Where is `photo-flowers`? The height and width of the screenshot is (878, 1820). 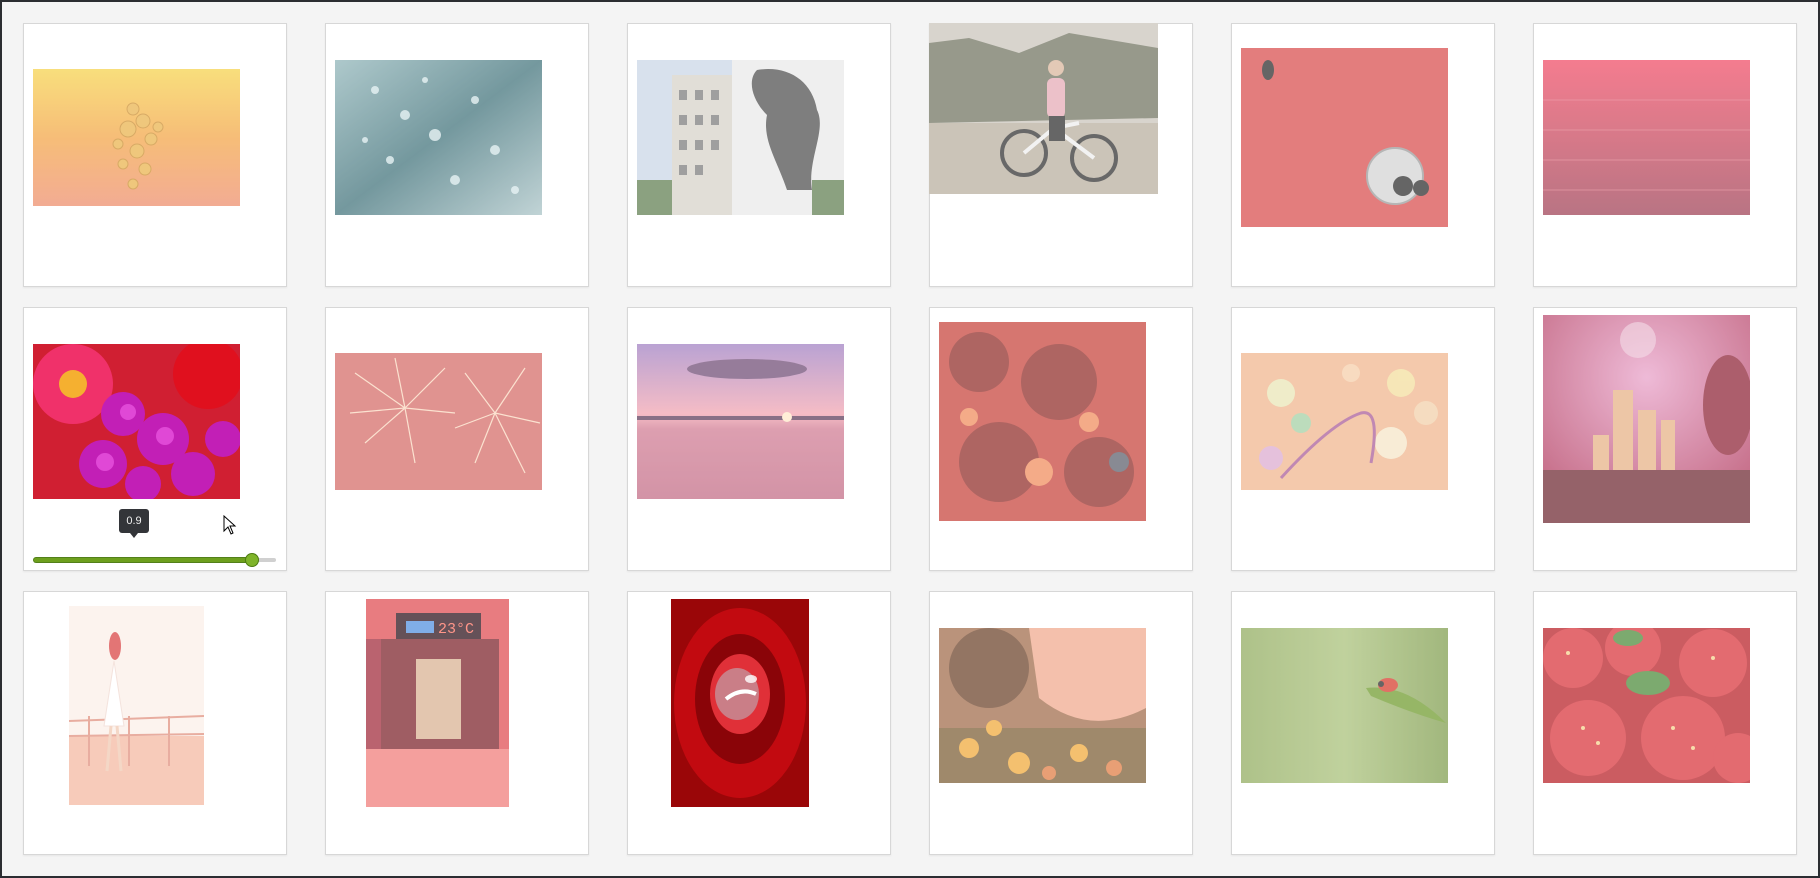
photo-flowers is located at coordinates (136, 421).